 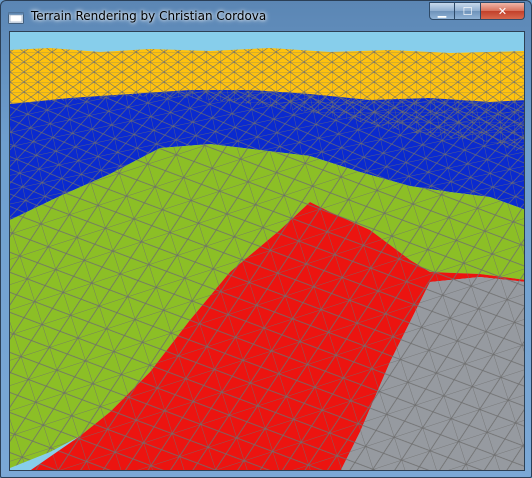 I want to click on close-icon: ✕, so click(x=502, y=11).